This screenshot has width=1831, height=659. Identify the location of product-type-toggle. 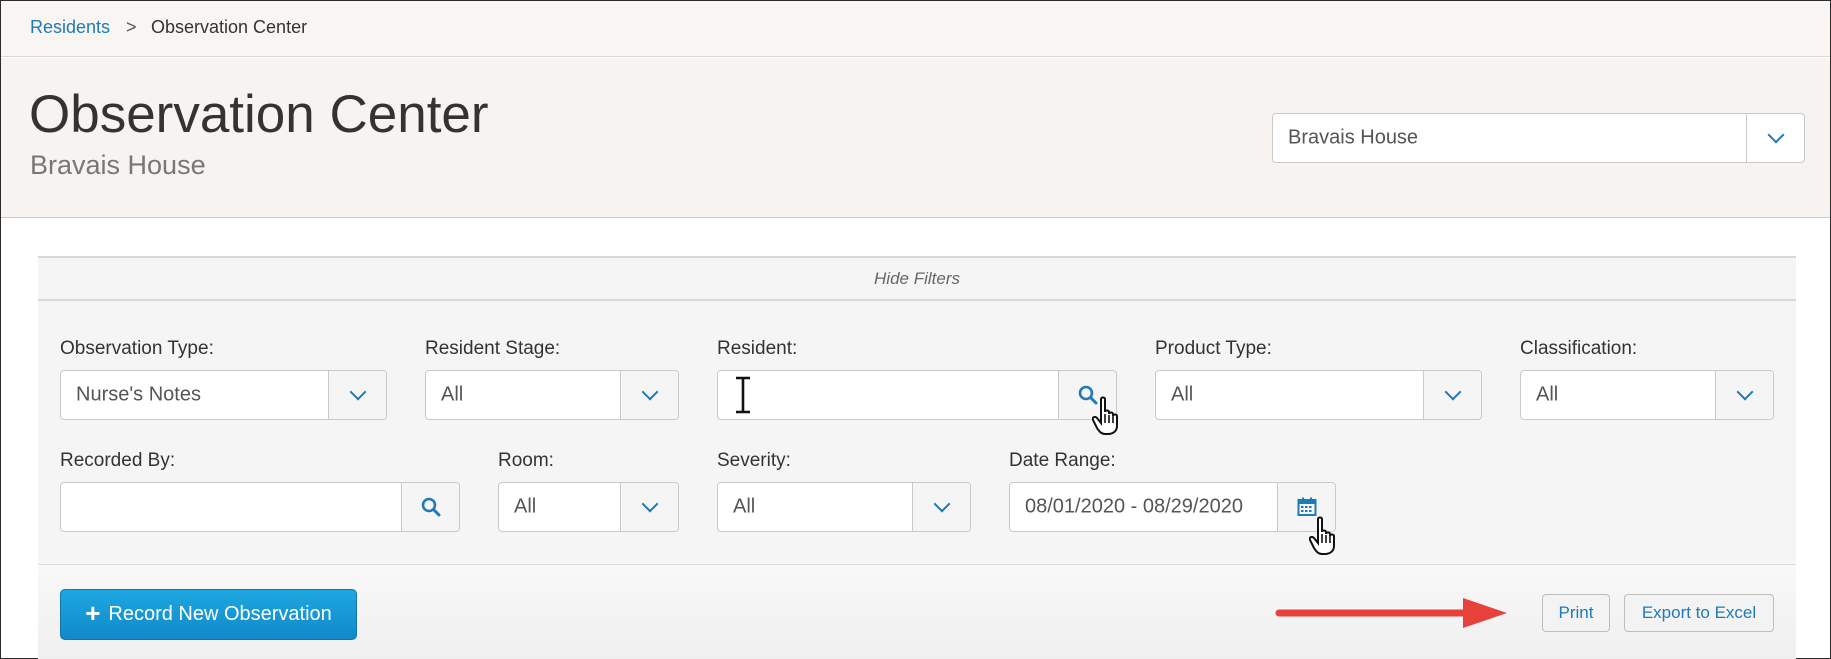
(1452, 395).